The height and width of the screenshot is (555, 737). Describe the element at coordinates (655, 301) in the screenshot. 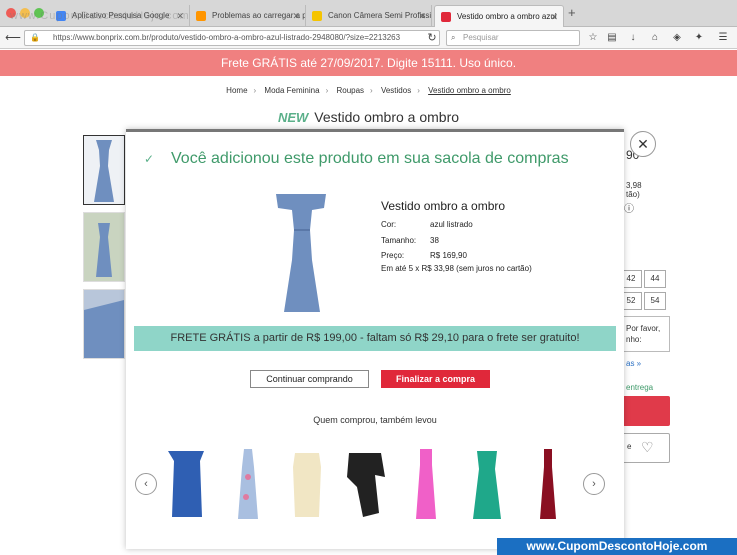

I see `size-option: 54` at that location.